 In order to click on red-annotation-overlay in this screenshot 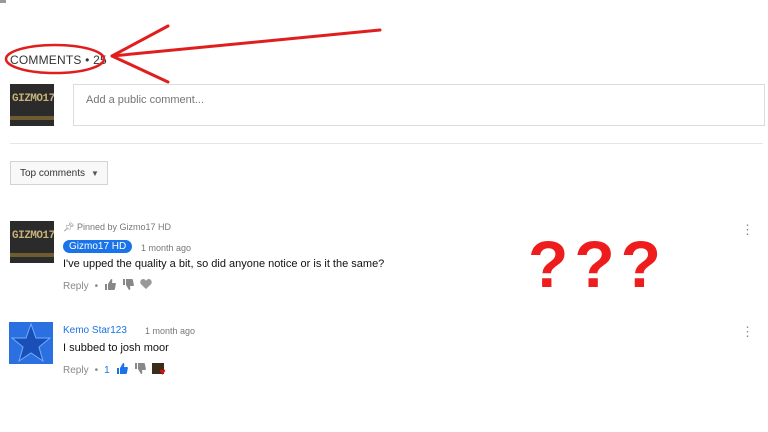, I will do `click(193, 54)`.